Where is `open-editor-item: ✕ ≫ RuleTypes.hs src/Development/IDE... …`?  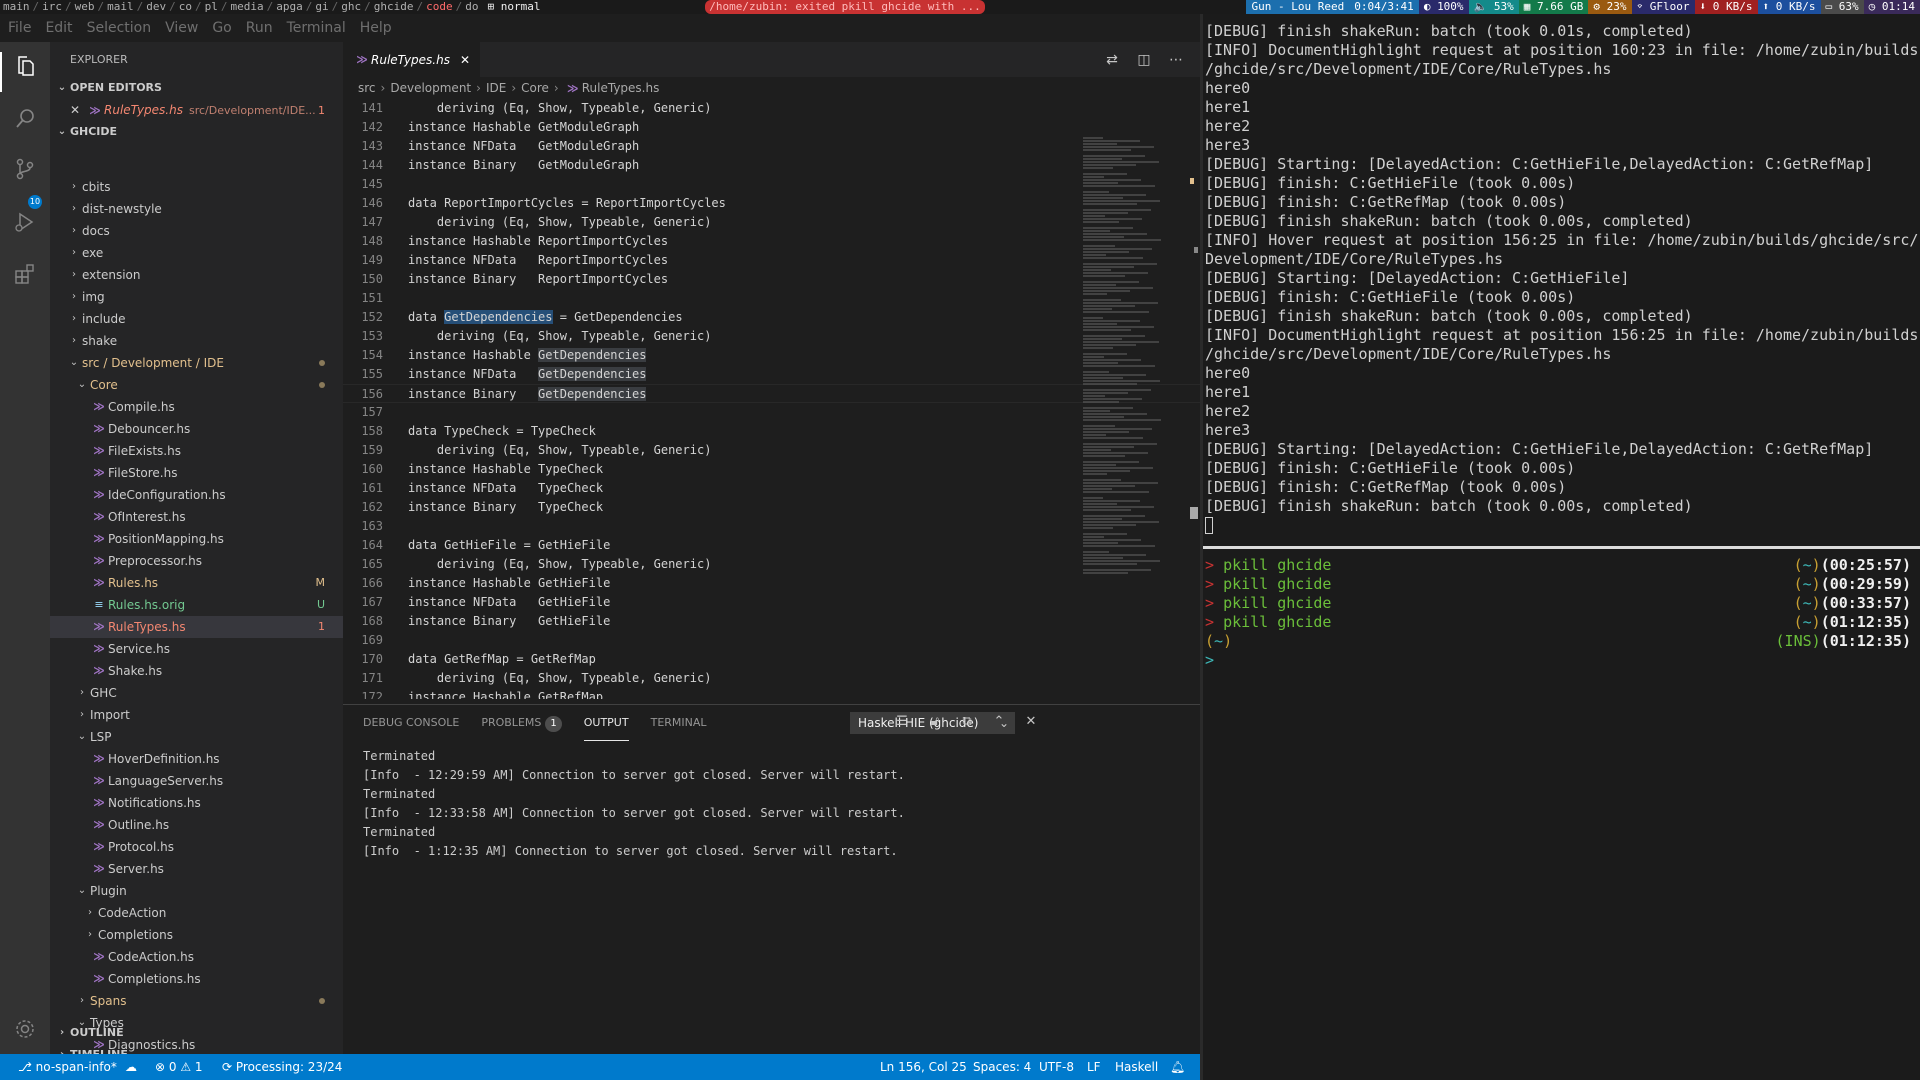
open-editor-item: ✕ ≫ RuleTypes.hs src/Development/IDE... … is located at coordinates (196, 110).